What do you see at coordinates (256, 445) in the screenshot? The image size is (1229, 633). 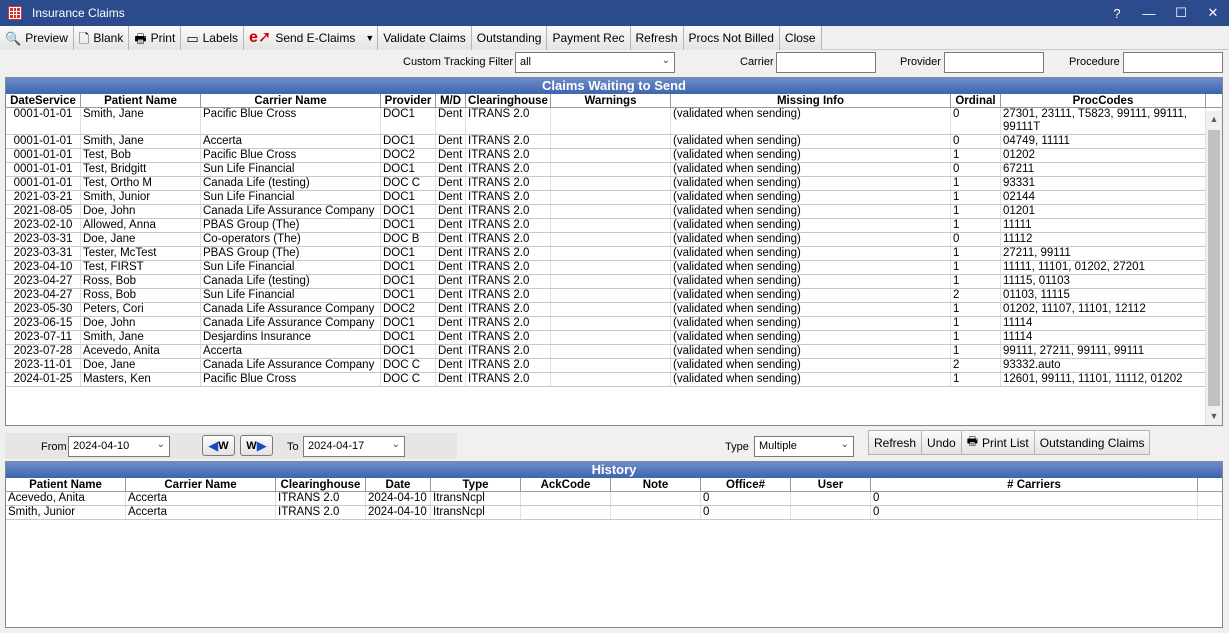 I see `next-week-button: W ▶` at bounding box center [256, 445].